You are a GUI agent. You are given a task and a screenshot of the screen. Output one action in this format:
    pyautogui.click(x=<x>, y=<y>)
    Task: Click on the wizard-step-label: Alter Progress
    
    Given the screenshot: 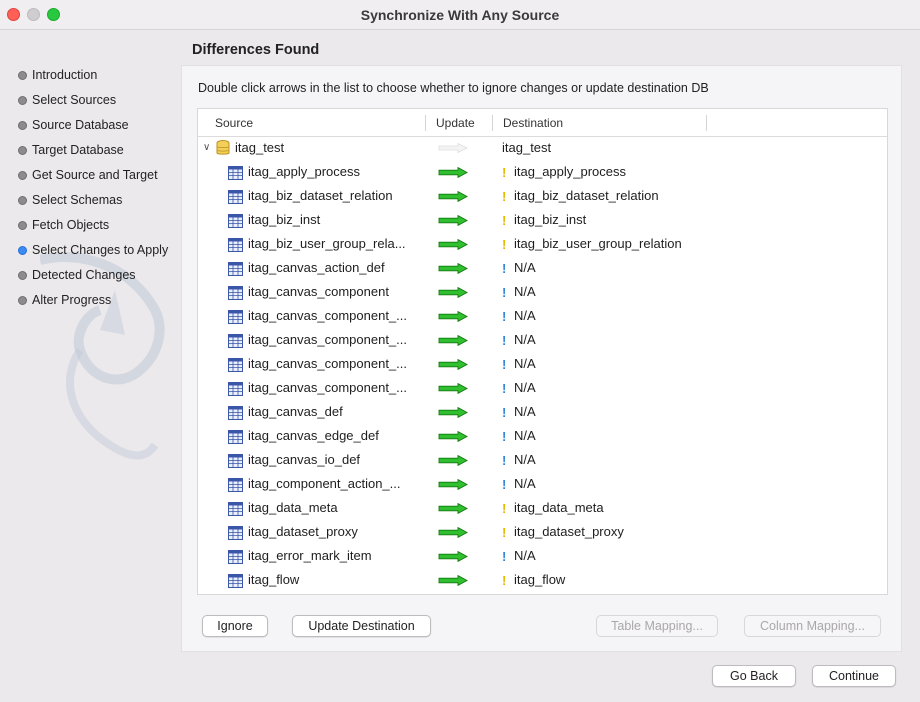 What is the action you would take?
    pyautogui.click(x=72, y=300)
    